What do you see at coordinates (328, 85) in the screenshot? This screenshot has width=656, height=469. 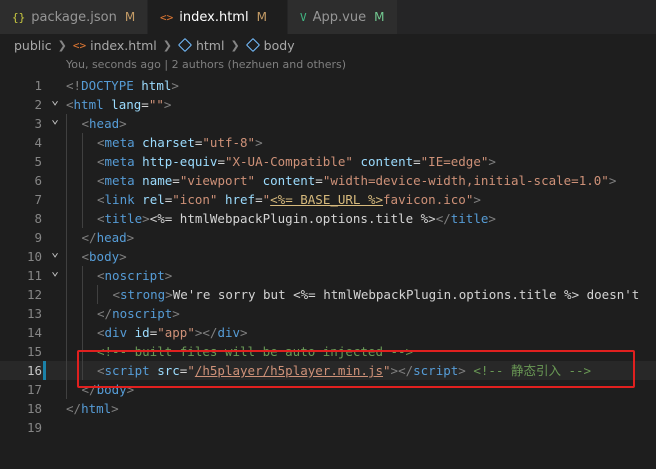 I see `code-line: 1 <!DOCTYPE html>` at bounding box center [328, 85].